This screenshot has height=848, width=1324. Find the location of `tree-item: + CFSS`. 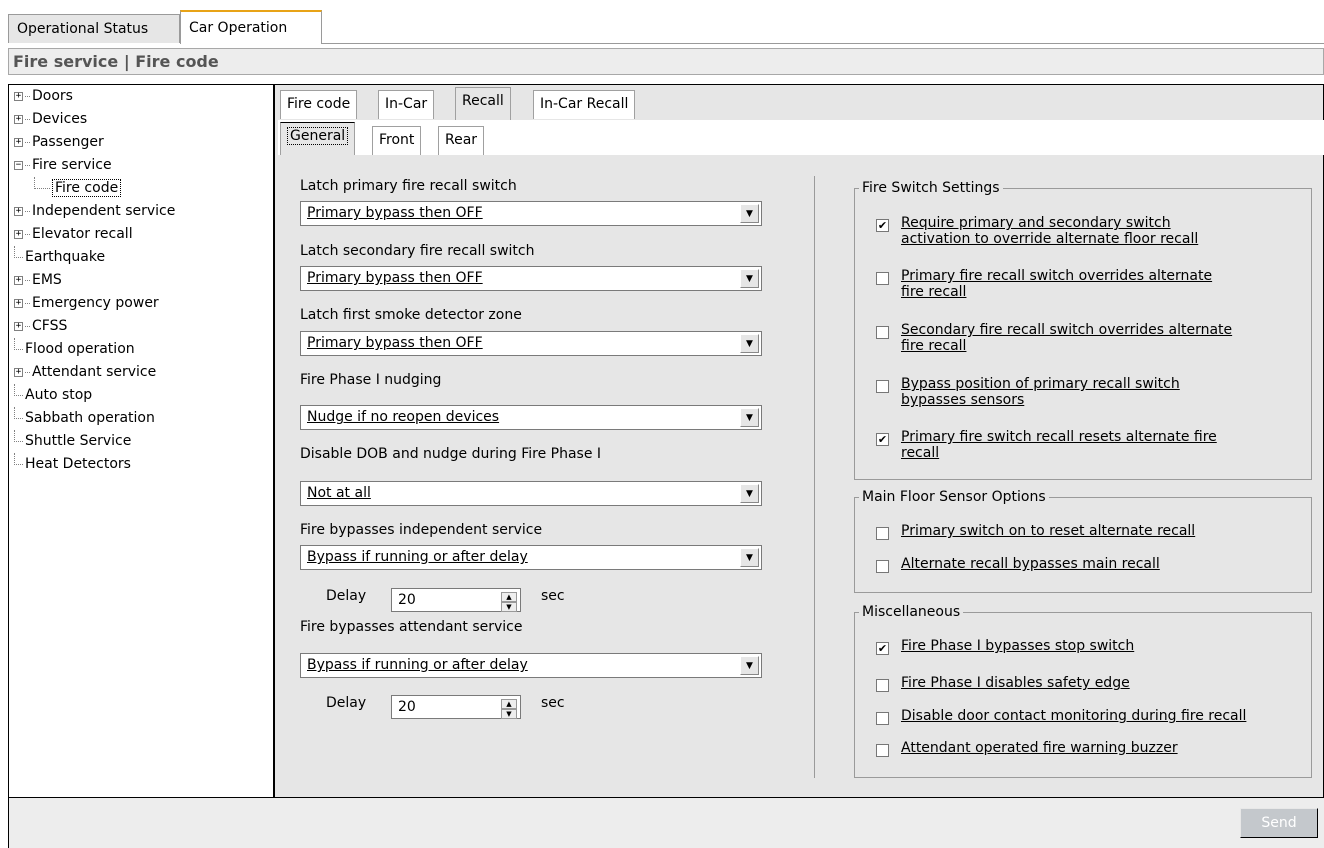

tree-item: + CFSS is located at coordinates (40, 326).